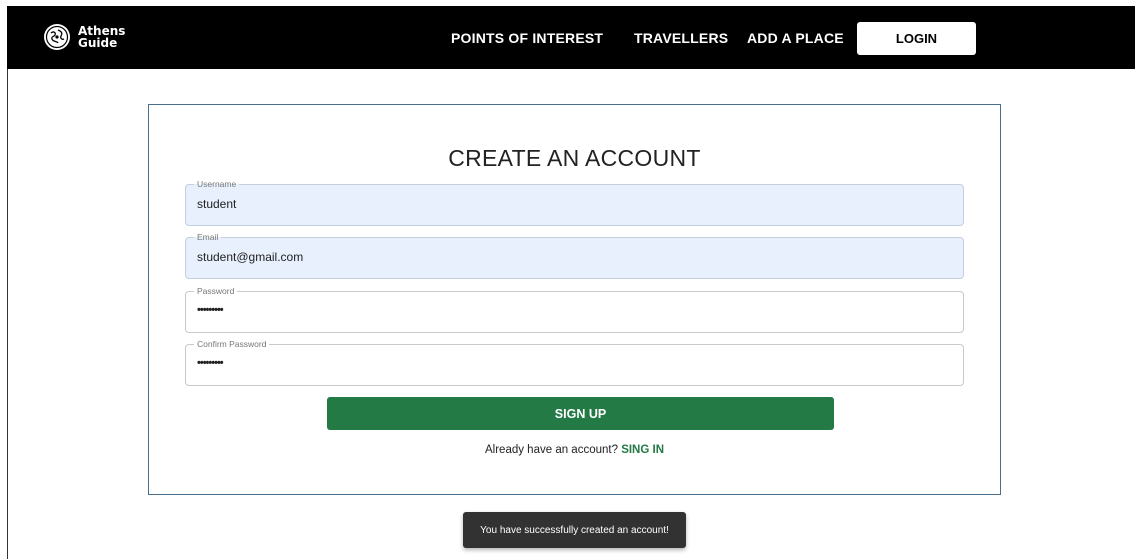 Image resolution: width=1135 pixels, height=559 pixels. Describe the element at coordinates (102, 37) in the screenshot. I see `brand-name: Athens Guide` at that location.